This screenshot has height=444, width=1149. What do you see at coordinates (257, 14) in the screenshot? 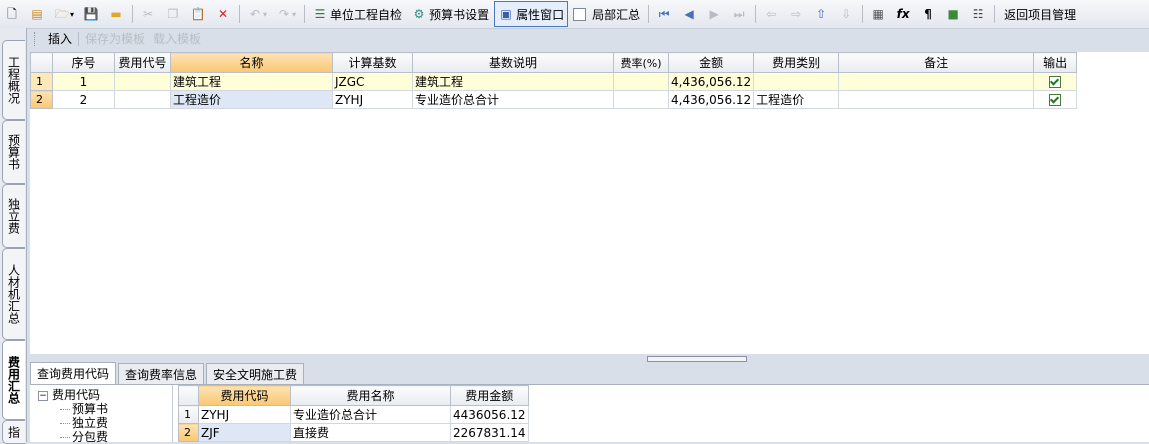
I see `undo-button: ↶ ▾` at bounding box center [257, 14].